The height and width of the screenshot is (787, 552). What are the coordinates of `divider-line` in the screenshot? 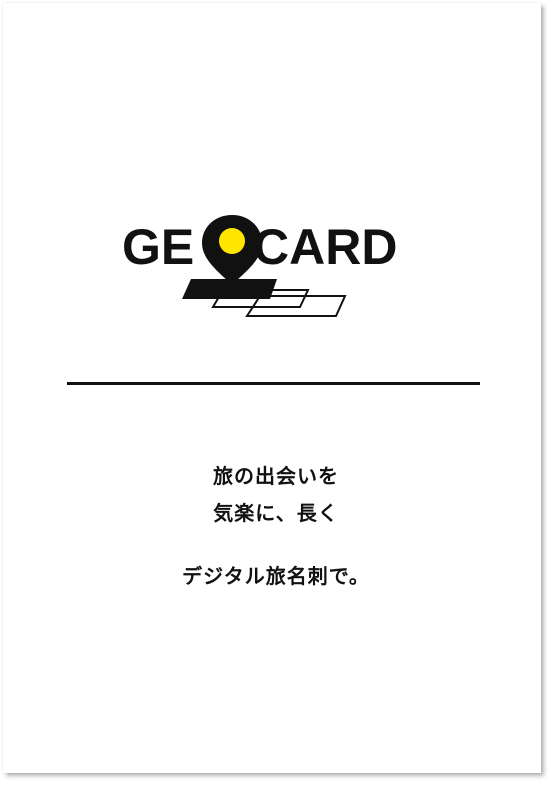 It's located at (273, 383).